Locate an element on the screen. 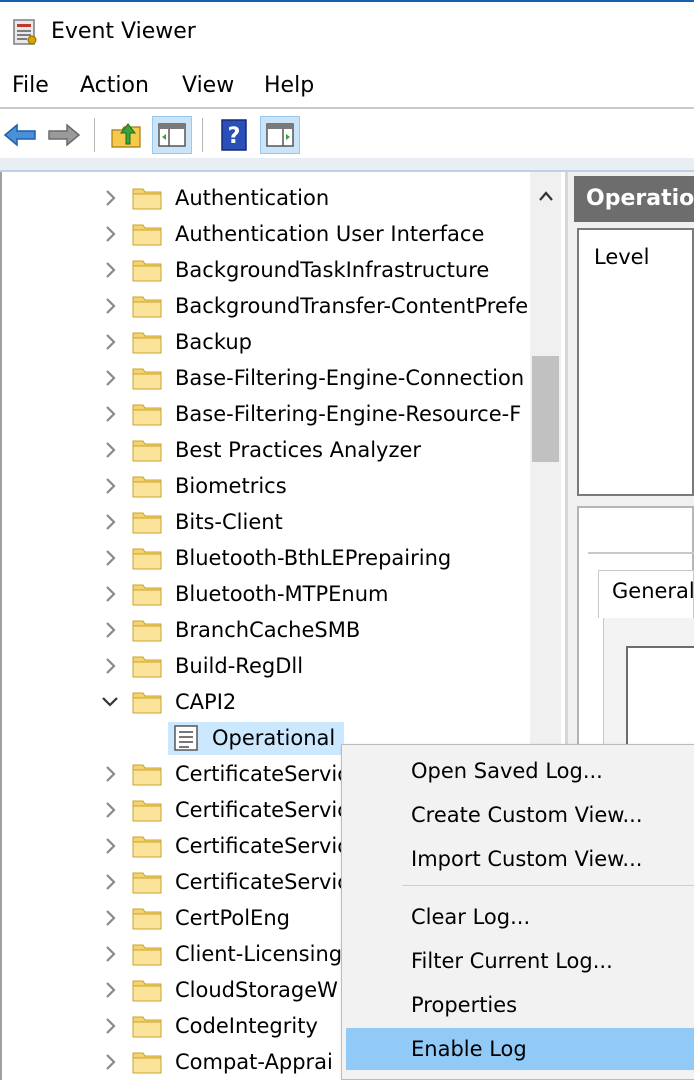 Image resolution: width=694 pixels, height=1080 pixels. menu-view: View is located at coordinates (208, 86).